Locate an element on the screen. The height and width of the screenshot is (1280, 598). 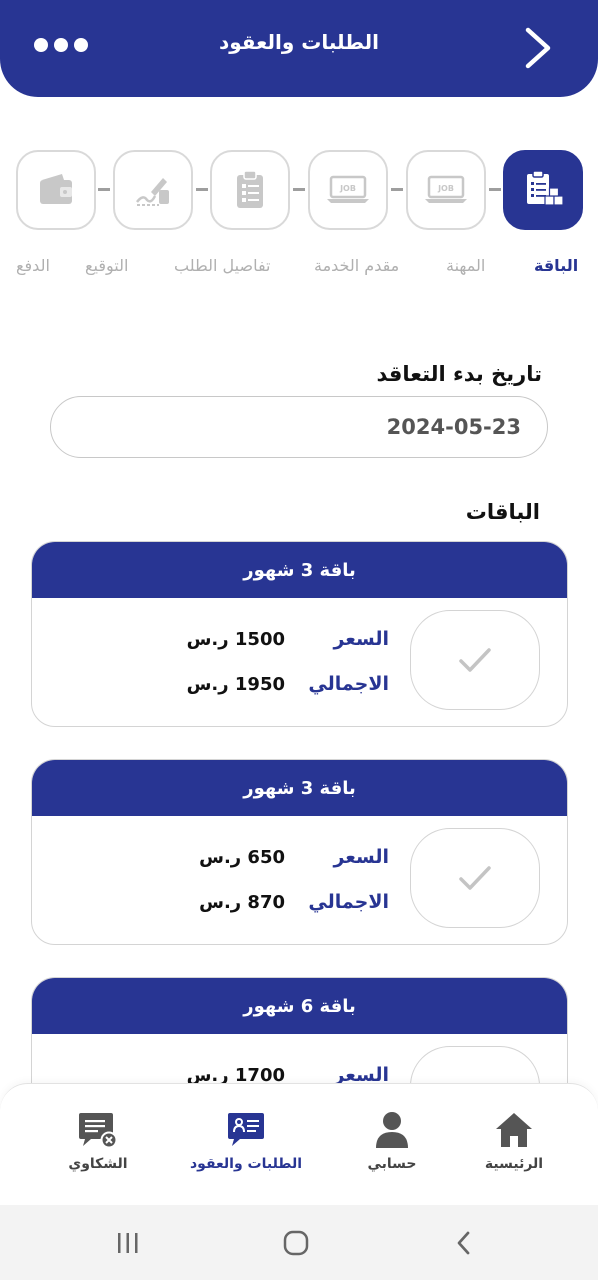
page-title: الطلبات والعقود is located at coordinates (299, 42).